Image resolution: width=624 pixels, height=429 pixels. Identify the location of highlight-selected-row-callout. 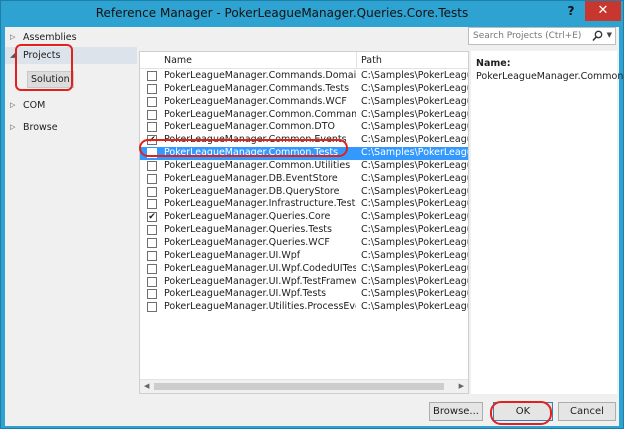
(243, 148).